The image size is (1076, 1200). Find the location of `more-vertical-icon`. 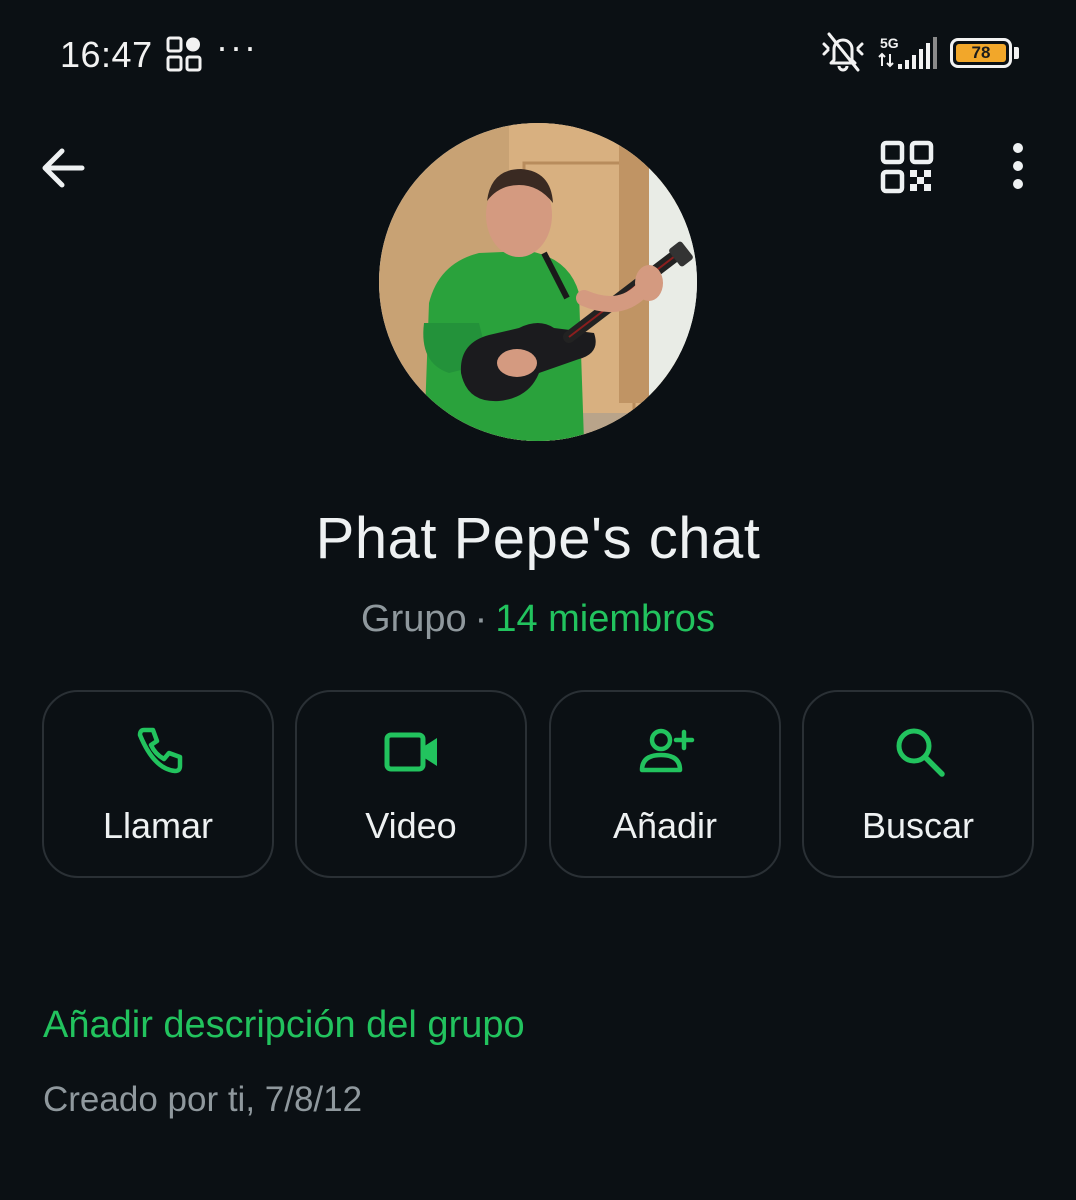

more-vertical-icon is located at coordinates (1018, 166).